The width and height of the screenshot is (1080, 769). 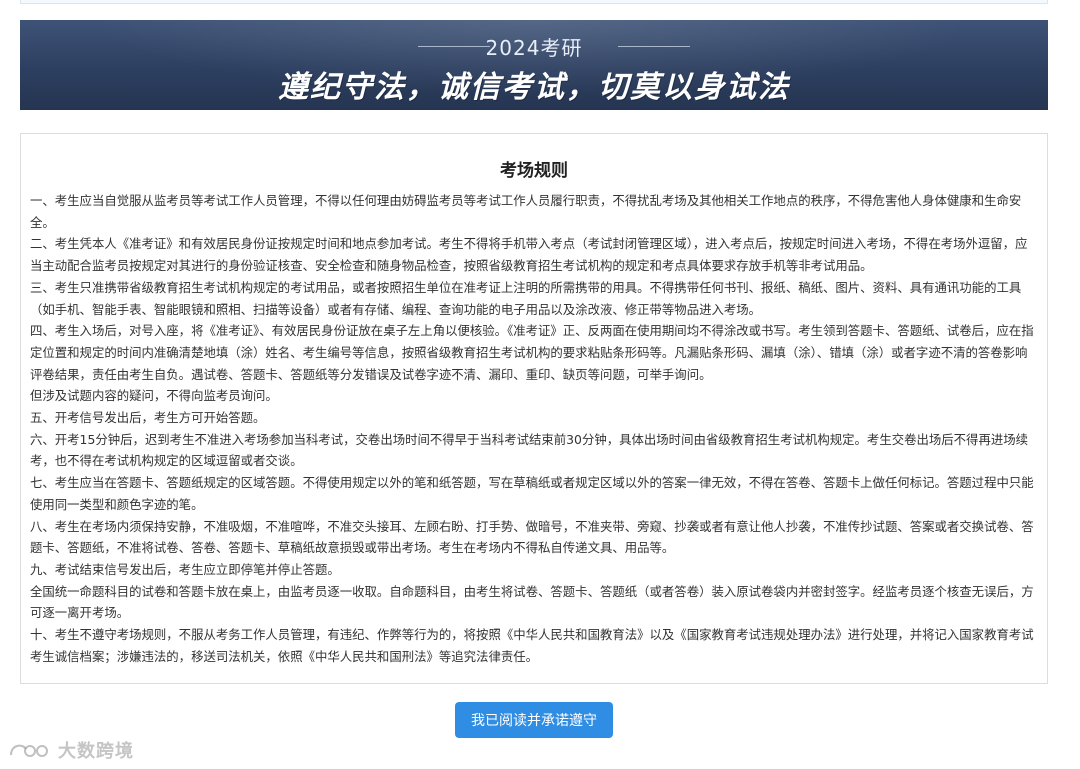 What do you see at coordinates (534, 87) in the screenshot?
I see `banner-slogan: 遵纪守法，诚信考试，切莫以身试法` at bounding box center [534, 87].